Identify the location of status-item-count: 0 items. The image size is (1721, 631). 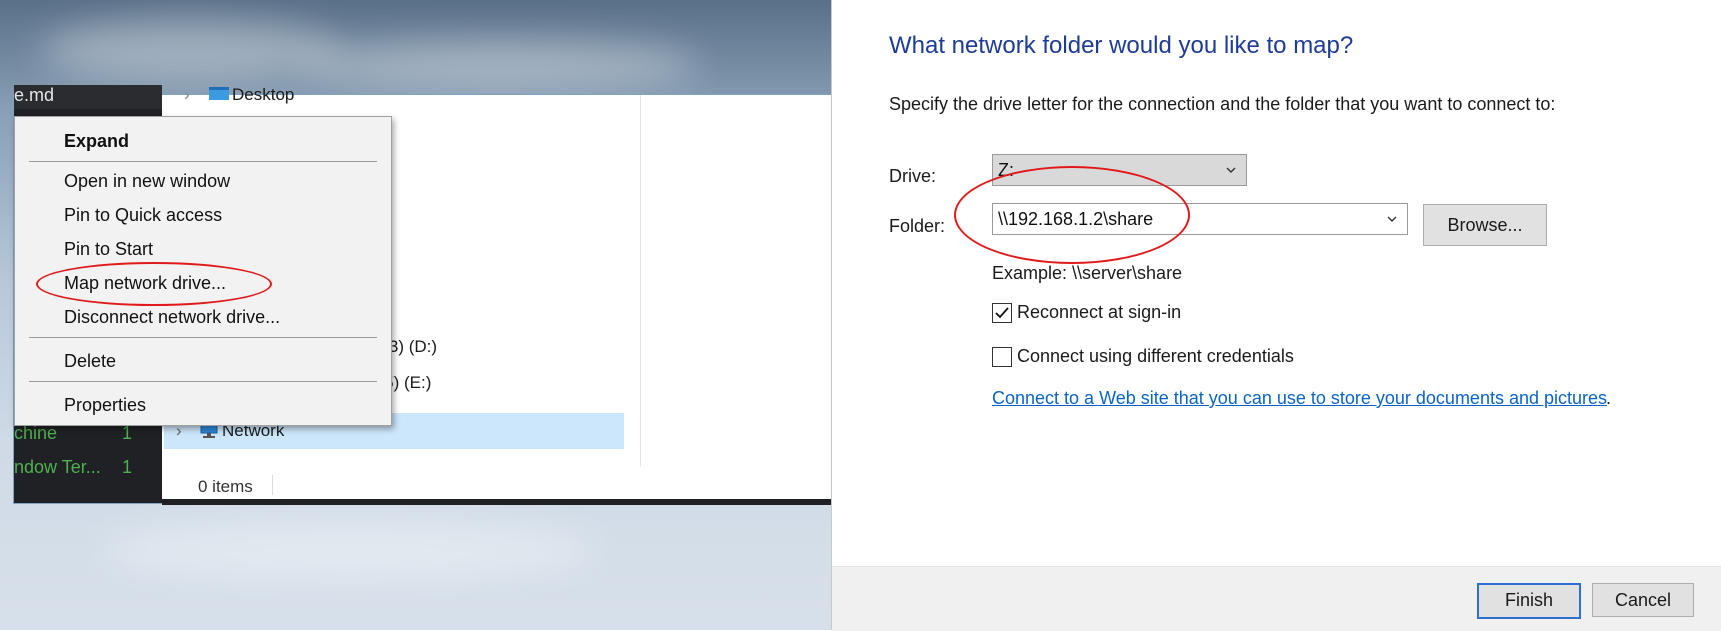
(225, 486).